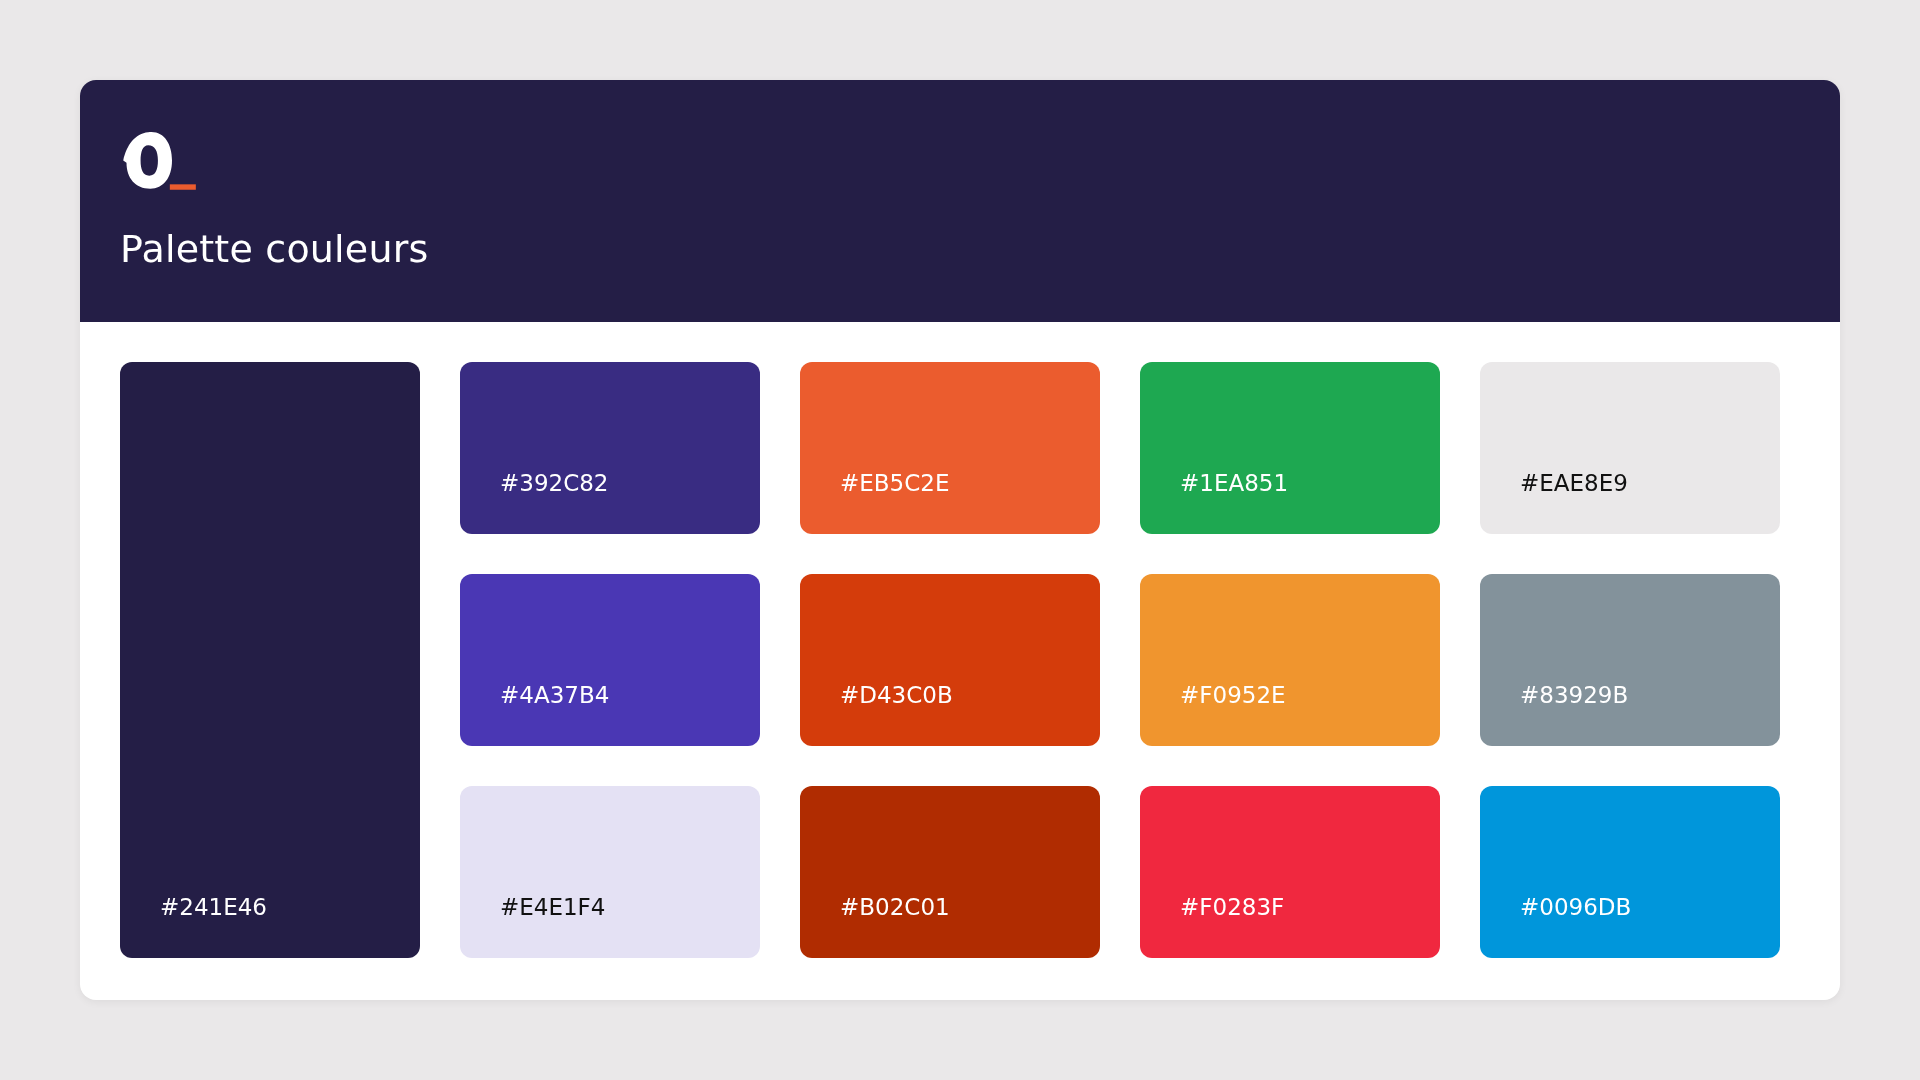  What do you see at coordinates (896, 695) in the screenshot?
I see `hex-code: #D43C0B` at bounding box center [896, 695].